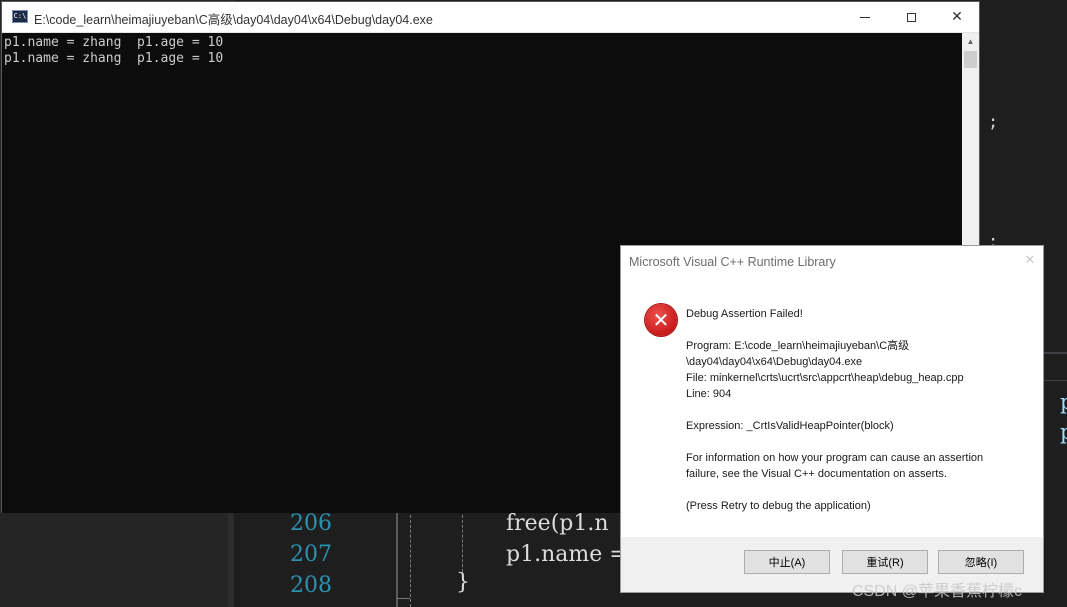 Image resolution: width=1067 pixels, height=607 pixels. I want to click on line-number: 207, so click(311, 554).